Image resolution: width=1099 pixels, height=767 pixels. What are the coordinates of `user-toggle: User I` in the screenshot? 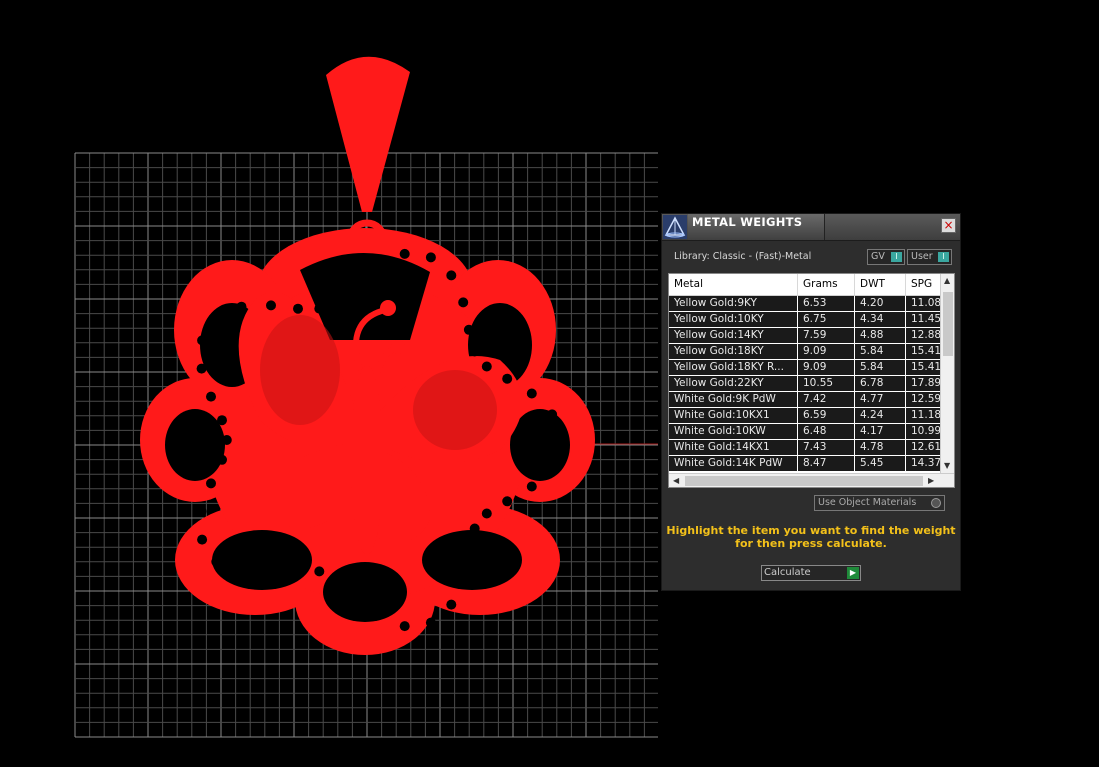 It's located at (929, 257).